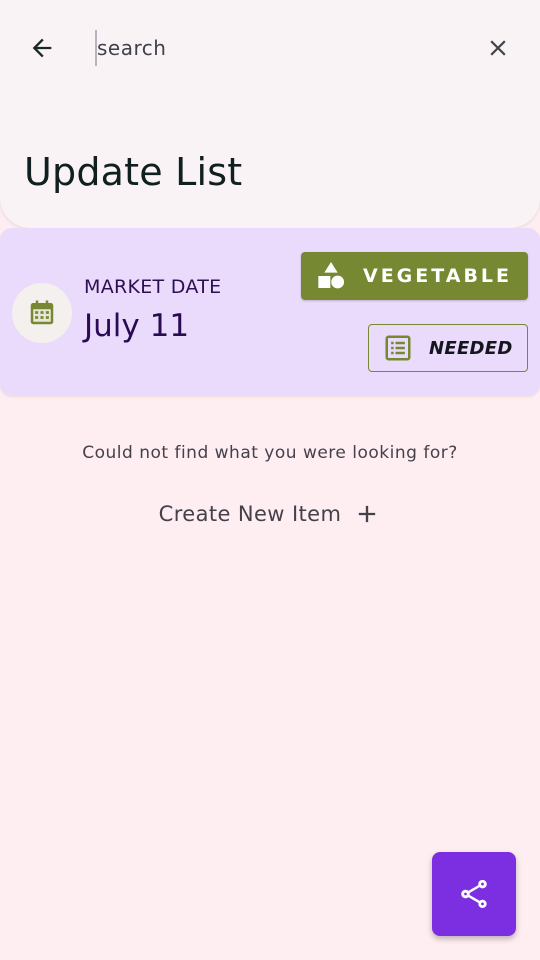 The height and width of the screenshot is (960, 540). I want to click on market-date-label: MARKET DATE, so click(153, 287).